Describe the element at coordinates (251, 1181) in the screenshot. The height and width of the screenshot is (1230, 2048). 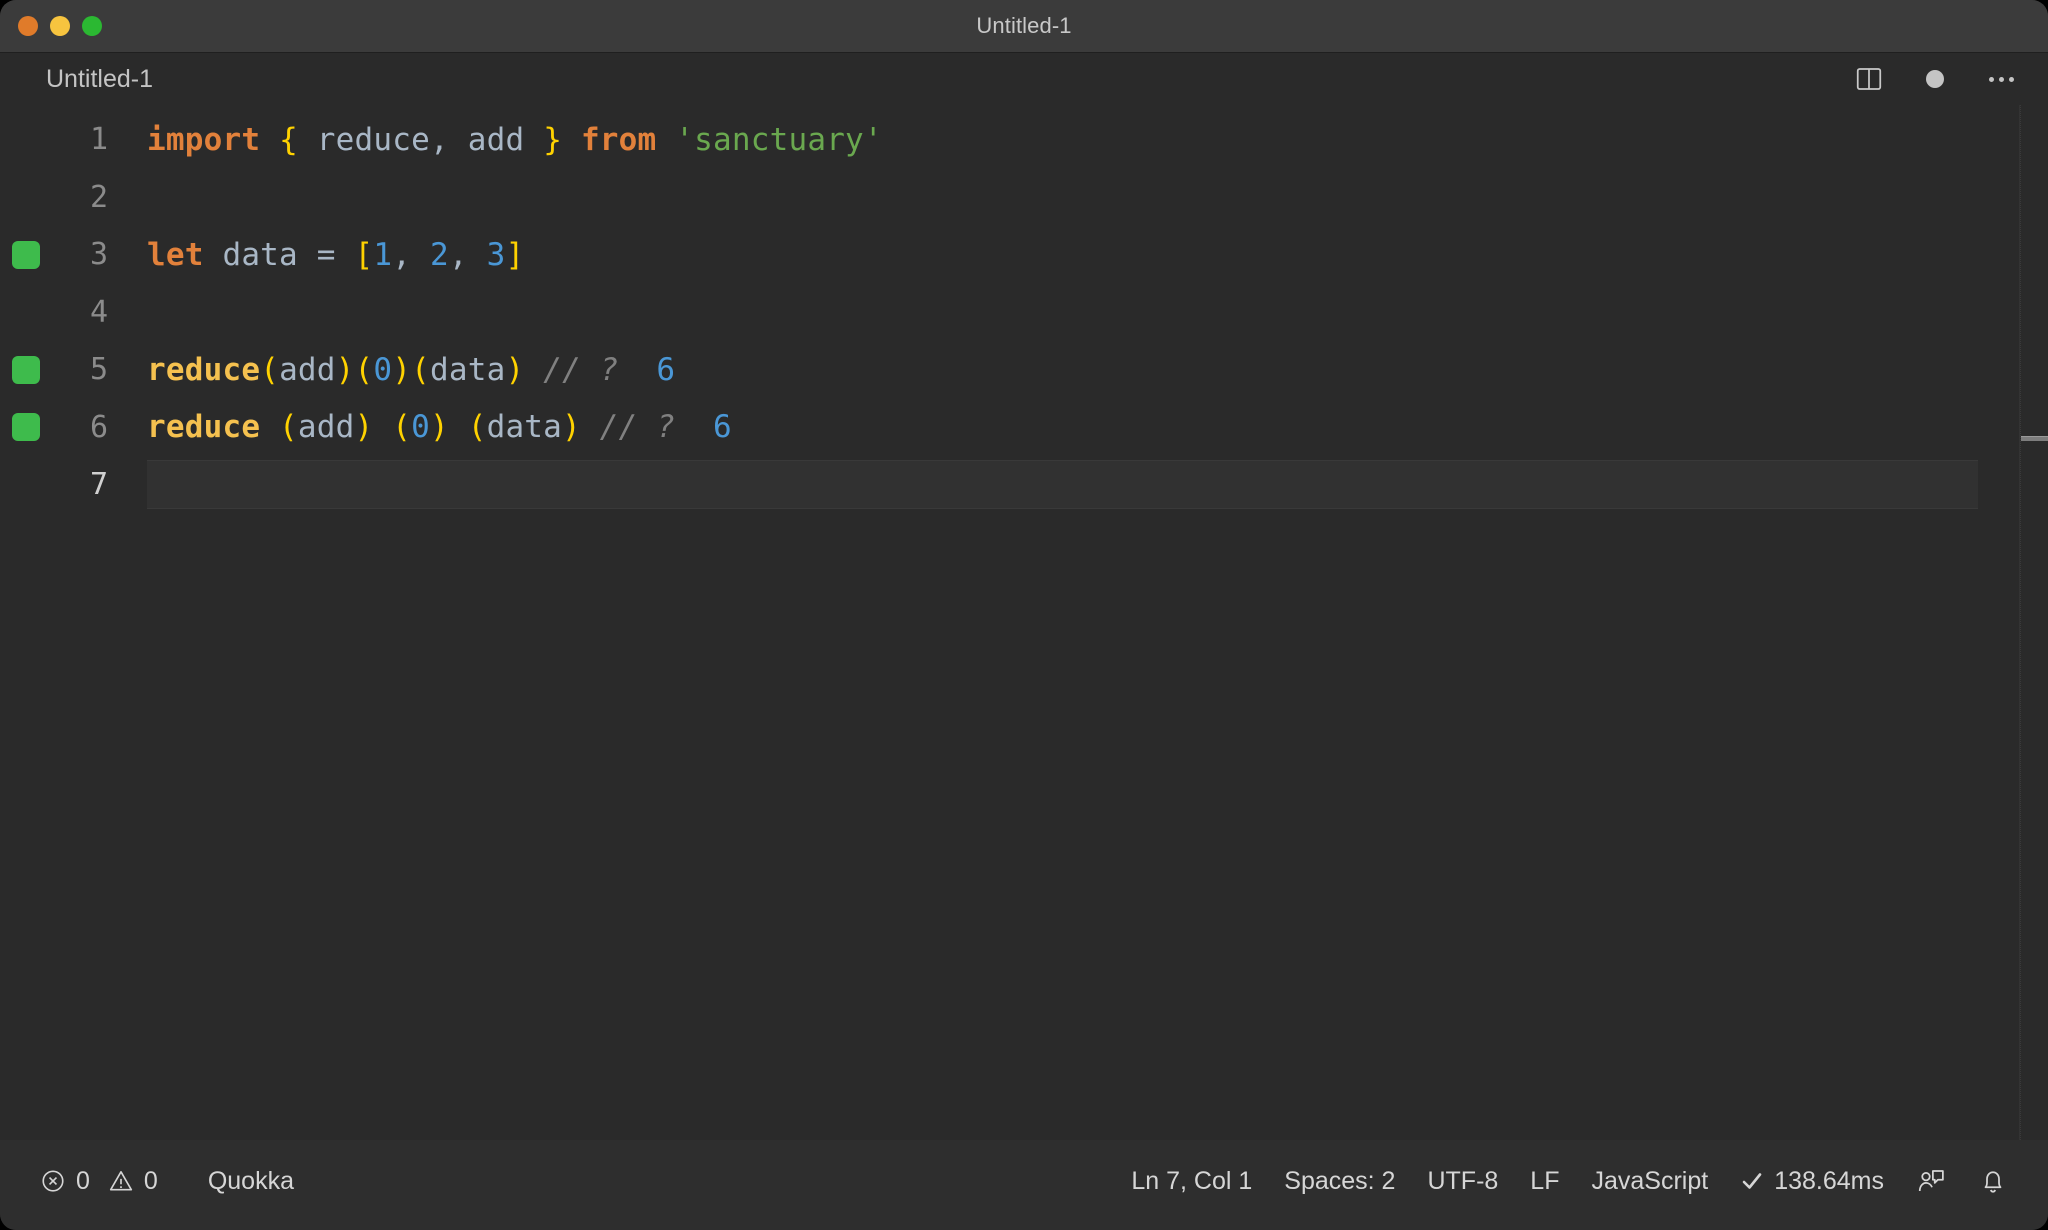
I see `quokka-status: Quokka` at that location.